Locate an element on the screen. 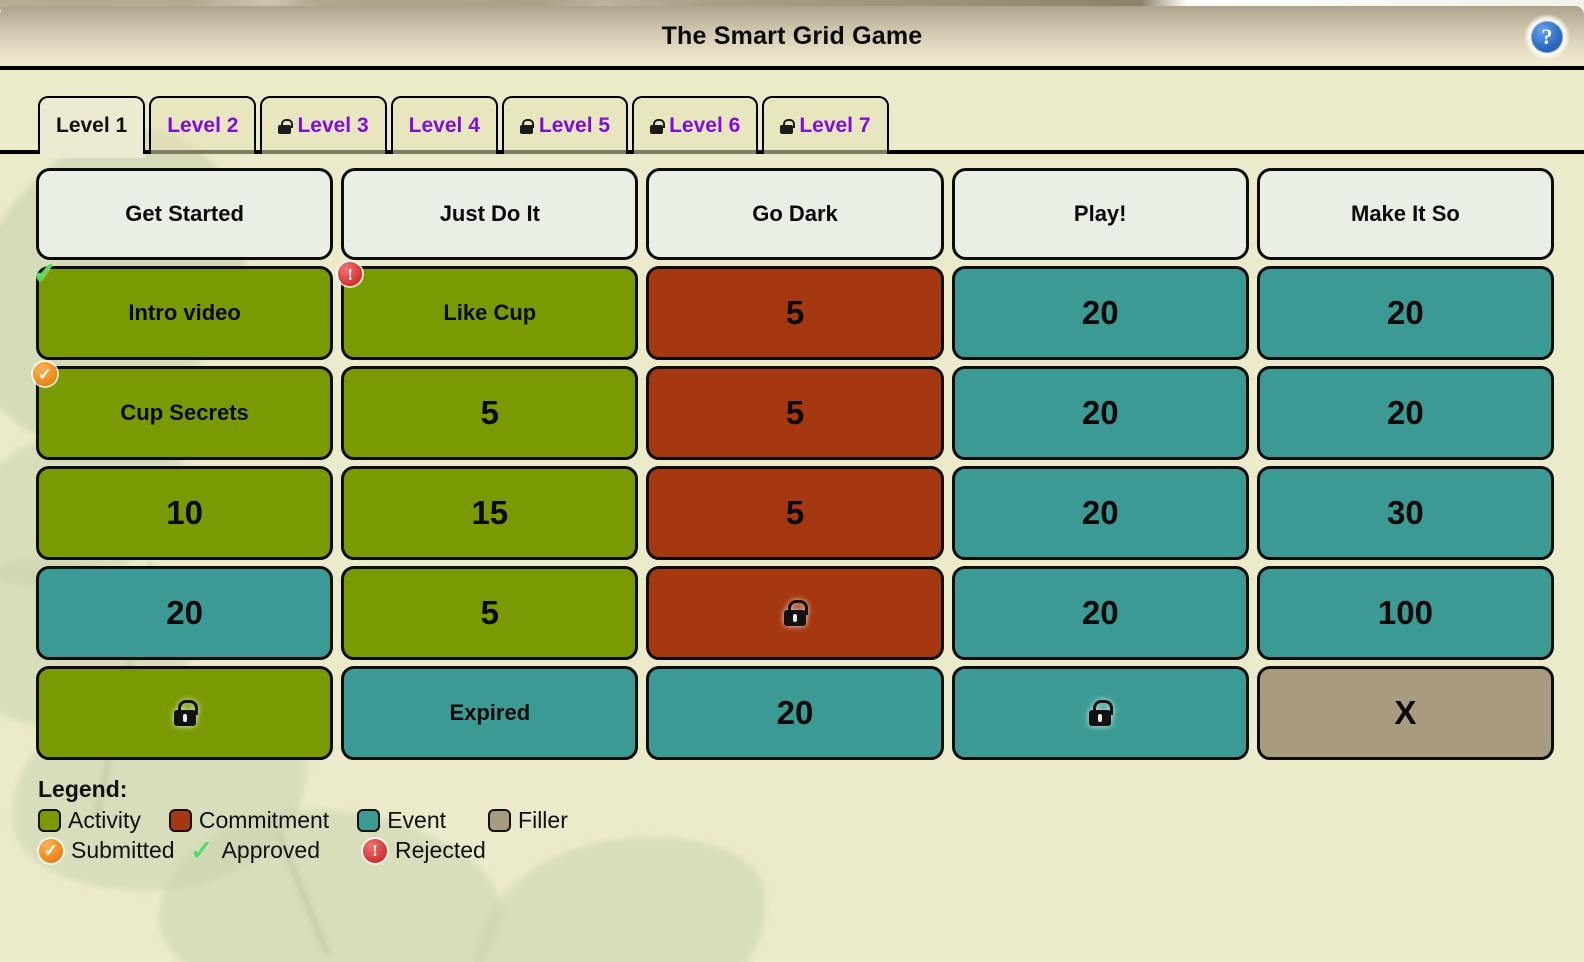  tab-level-1: Level 1 is located at coordinates (92, 125).